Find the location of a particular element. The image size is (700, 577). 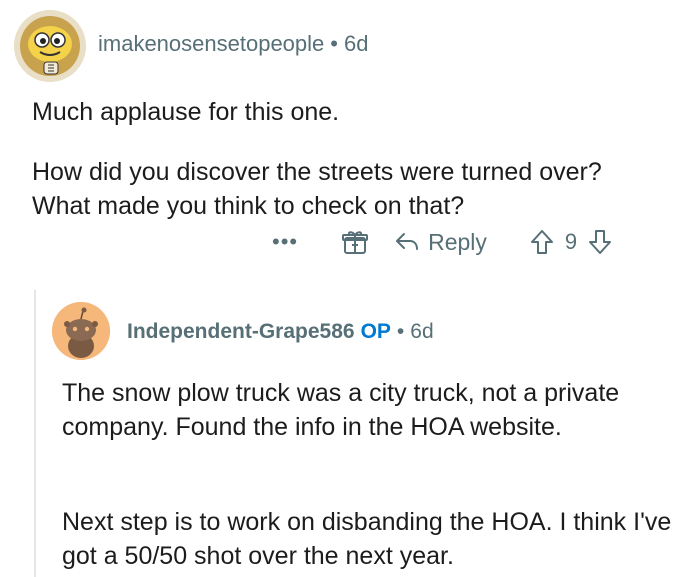

comment-paragraph: Much applause for this one. is located at coordinates (186, 112).